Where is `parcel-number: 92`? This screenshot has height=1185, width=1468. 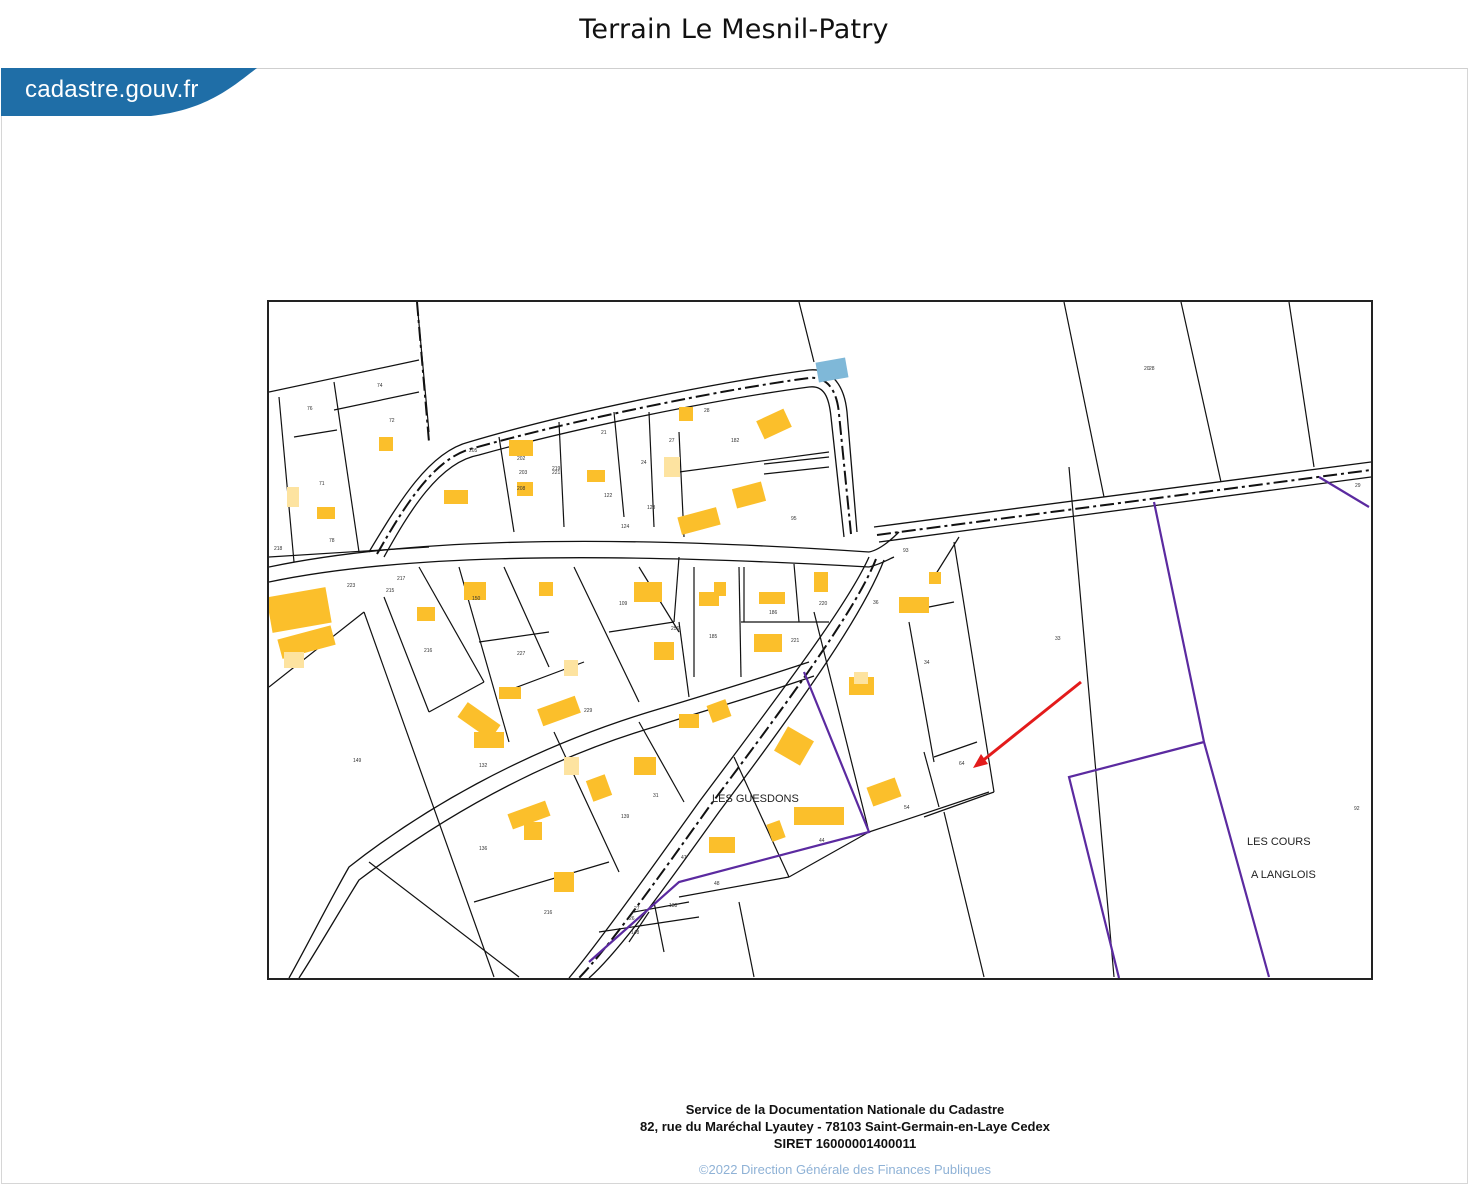 parcel-number: 92 is located at coordinates (1357, 809).